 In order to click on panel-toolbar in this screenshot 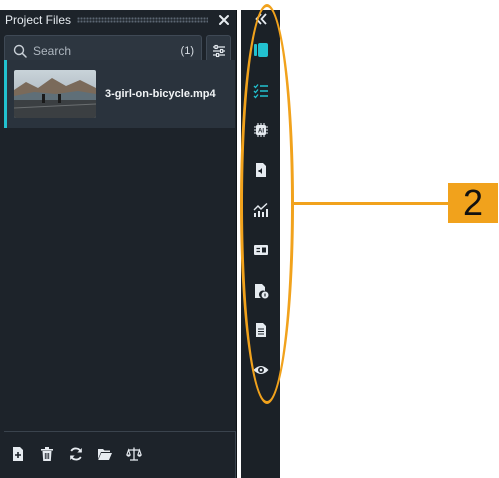, I will do `click(82, 454)`.